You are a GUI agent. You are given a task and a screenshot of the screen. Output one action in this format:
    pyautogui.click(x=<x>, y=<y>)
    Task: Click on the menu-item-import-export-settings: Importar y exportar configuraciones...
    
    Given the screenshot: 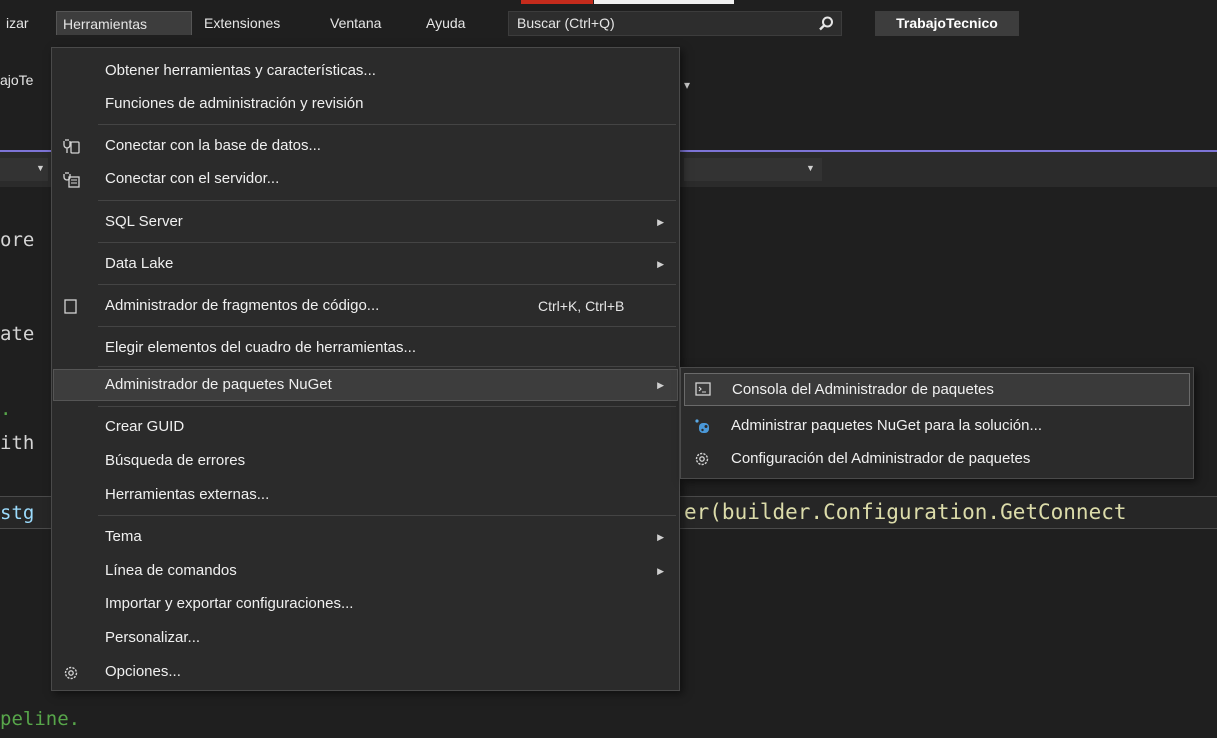 What is the action you would take?
    pyautogui.click(x=365, y=604)
    